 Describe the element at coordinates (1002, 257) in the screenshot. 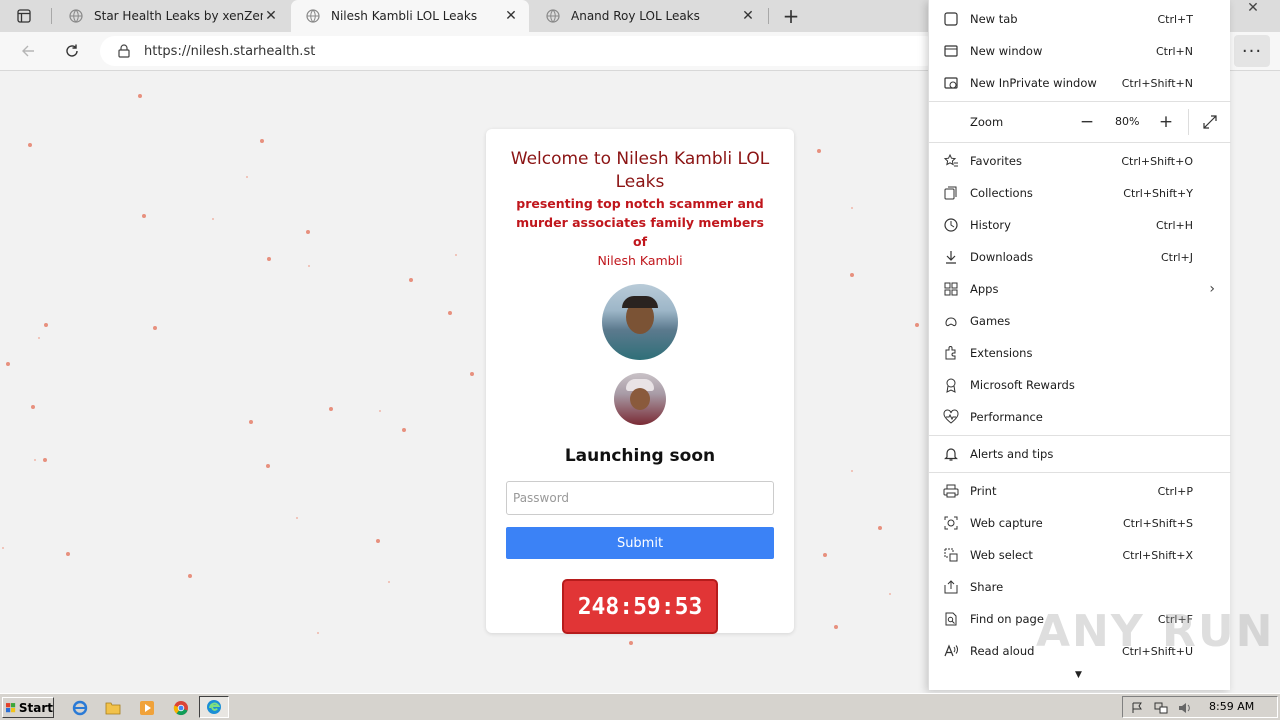

I see `menu-item-label: Downloads` at that location.